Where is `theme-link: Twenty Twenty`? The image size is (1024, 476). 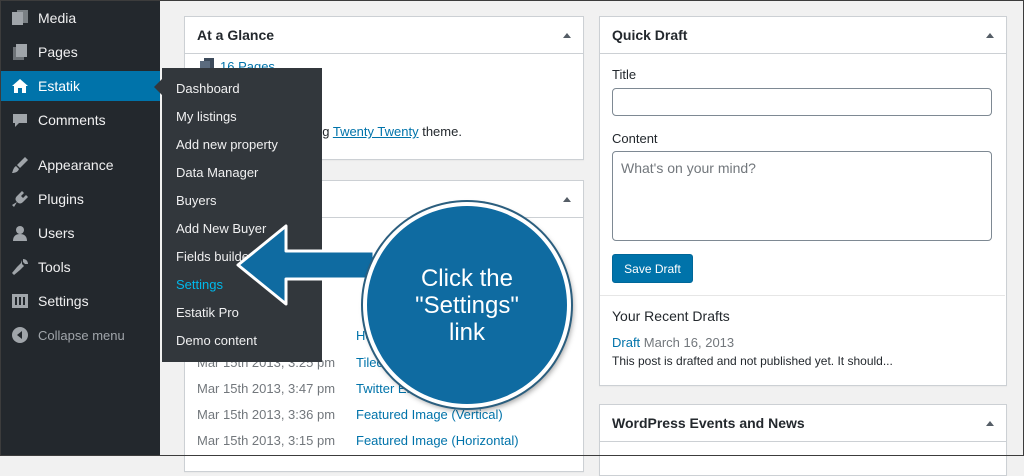
theme-link: Twenty Twenty is located at coordinates (376, 131).